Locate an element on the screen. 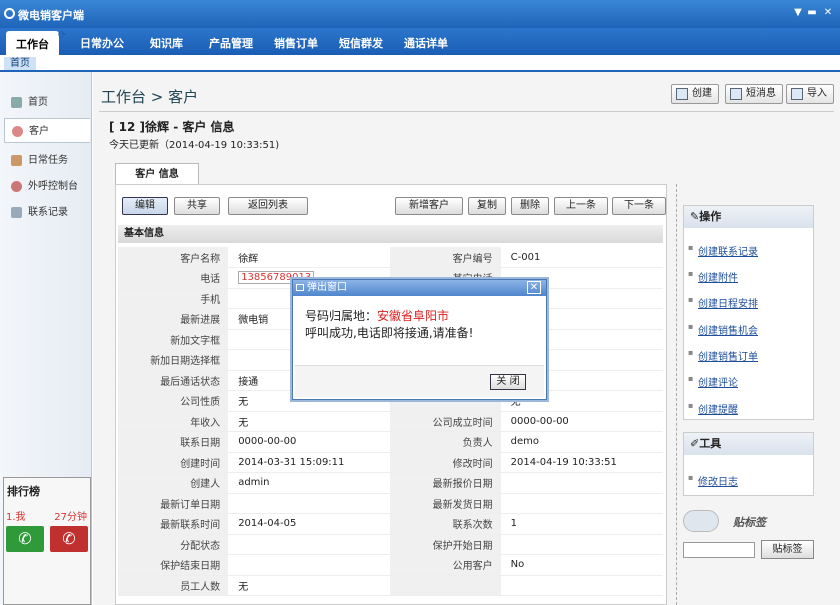 The height and width of the screenshot is (605, 840). field-label: 保护结束日期 is located at coordinates (173, 565).